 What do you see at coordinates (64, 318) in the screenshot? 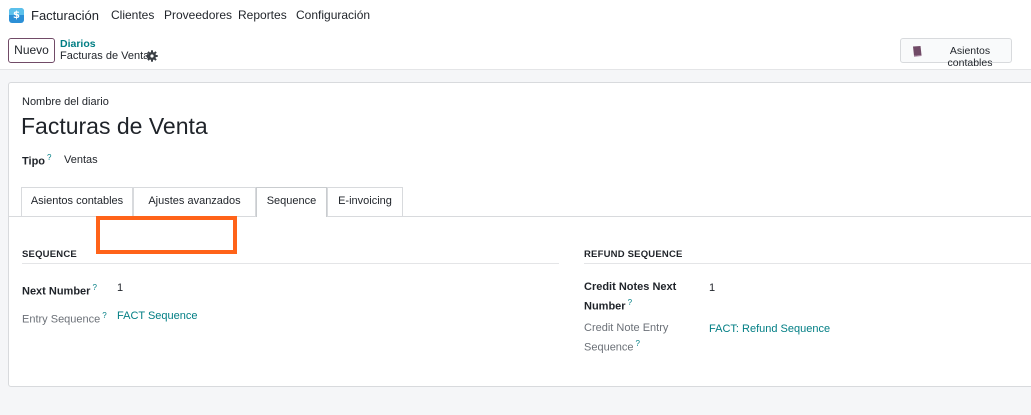
I see `entry-sequence-label: Entry Sequence?` at bounding box center [64, 318].